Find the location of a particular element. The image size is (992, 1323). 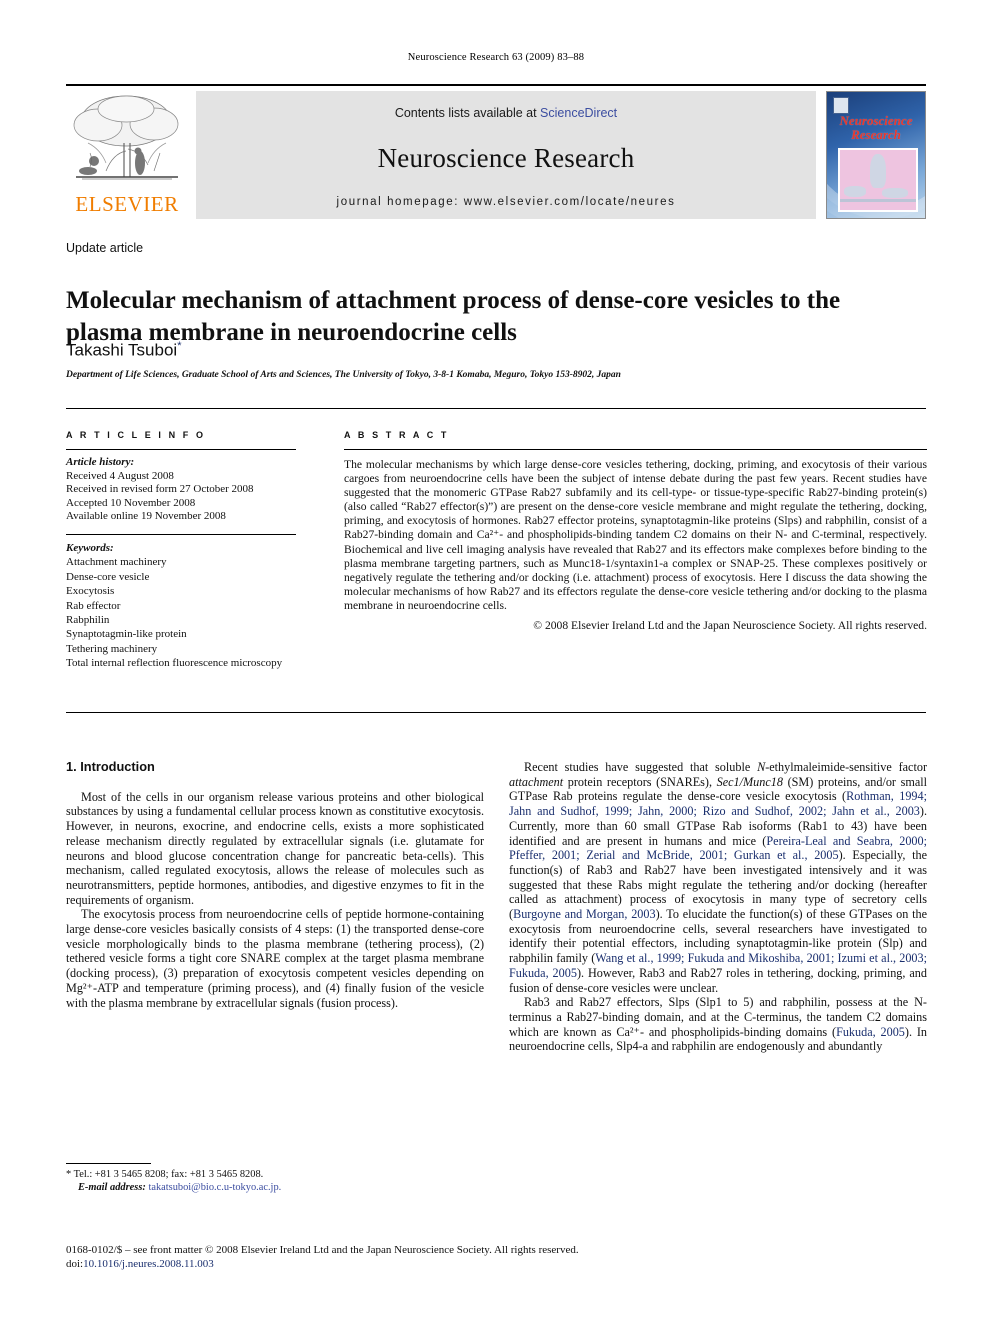

citation-link: Burgoyne and Morgan, 2003 is located at coordinates (584, 914).